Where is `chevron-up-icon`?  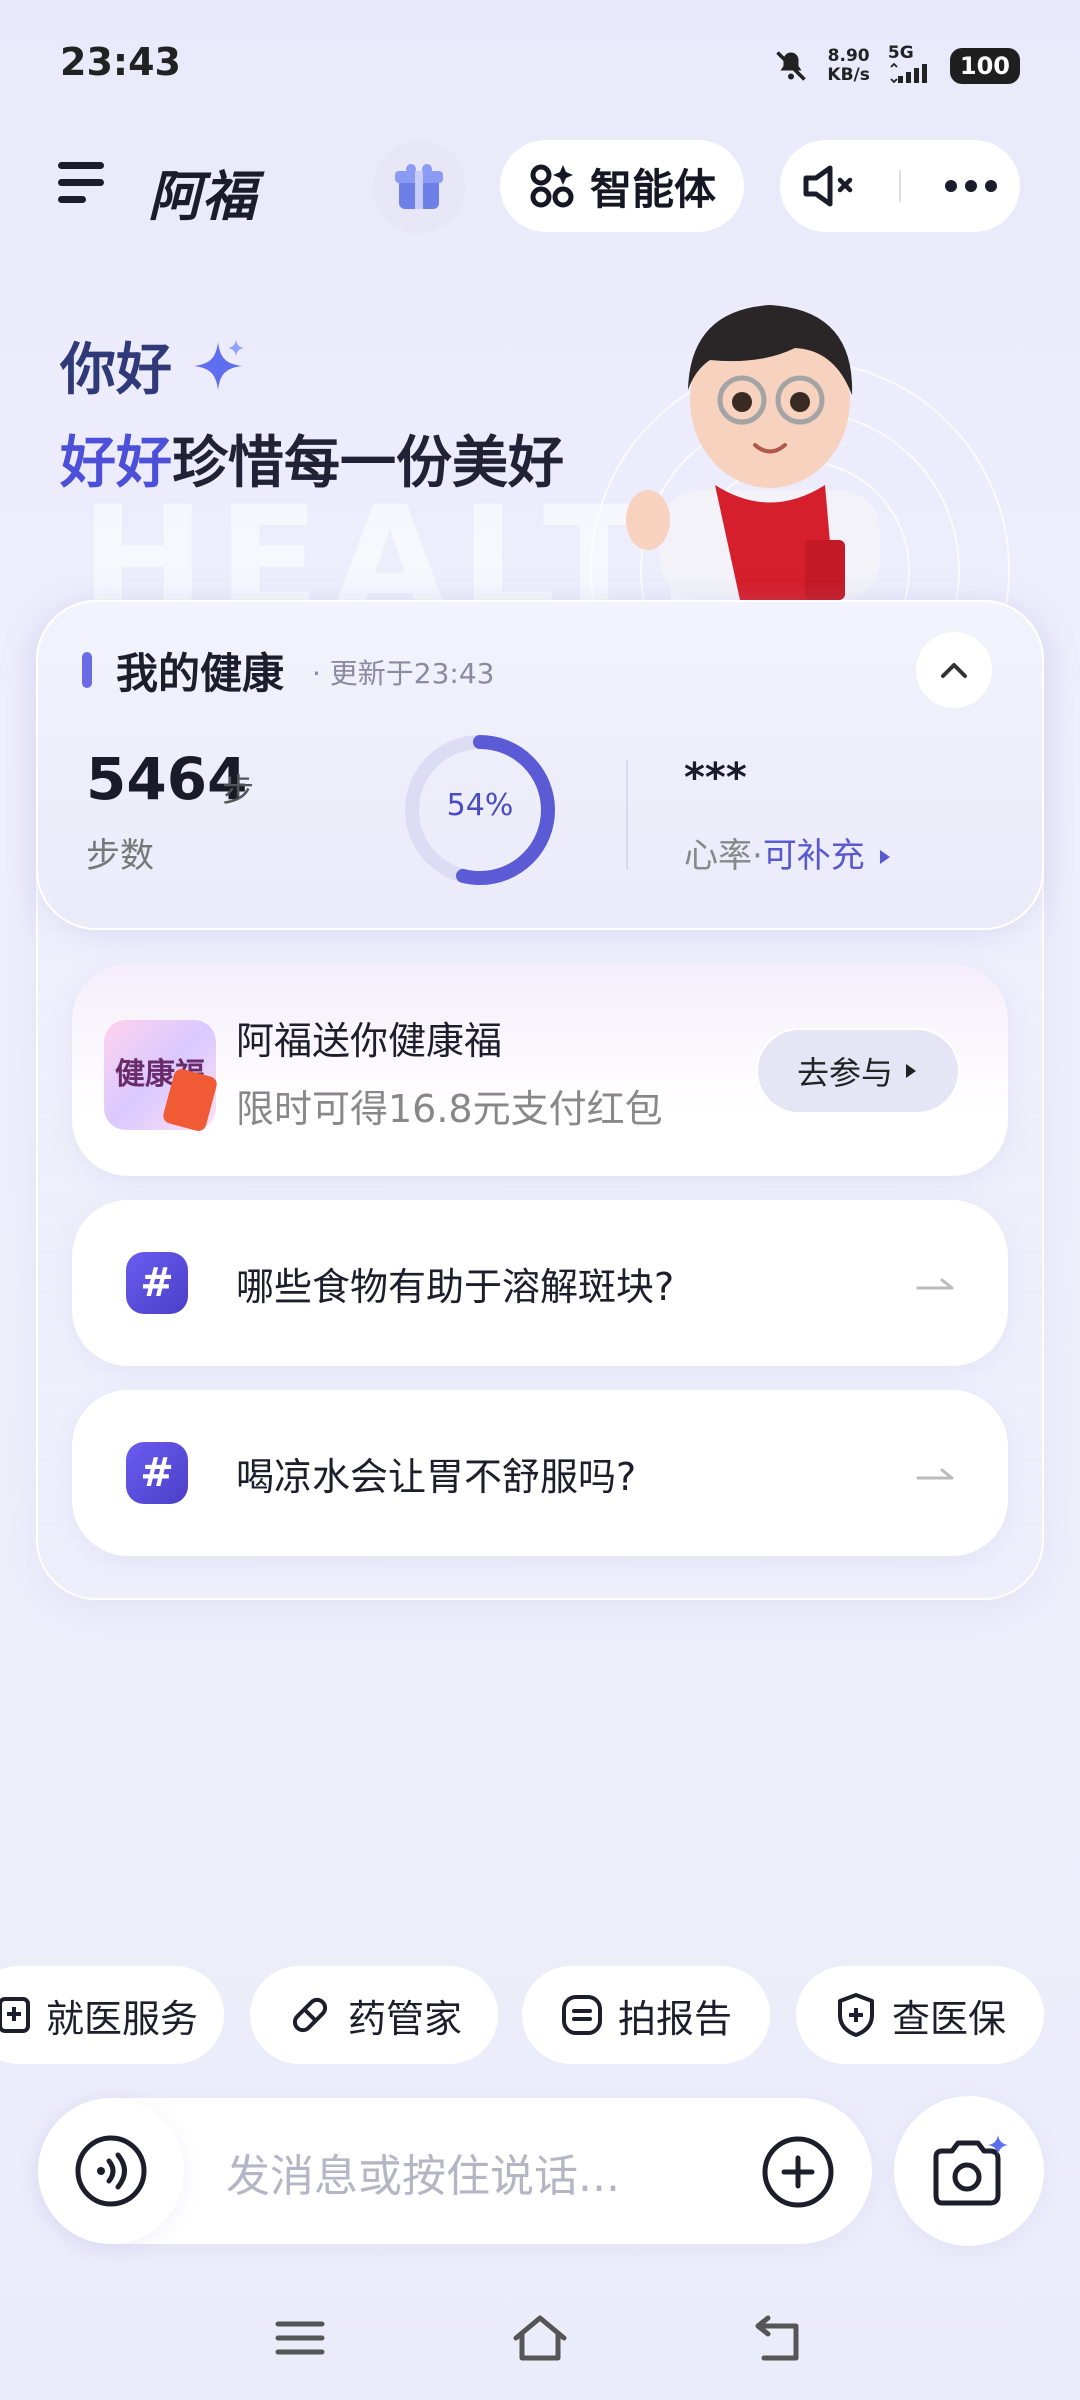 chevron-up-icon is located at coordinates (954, 670).